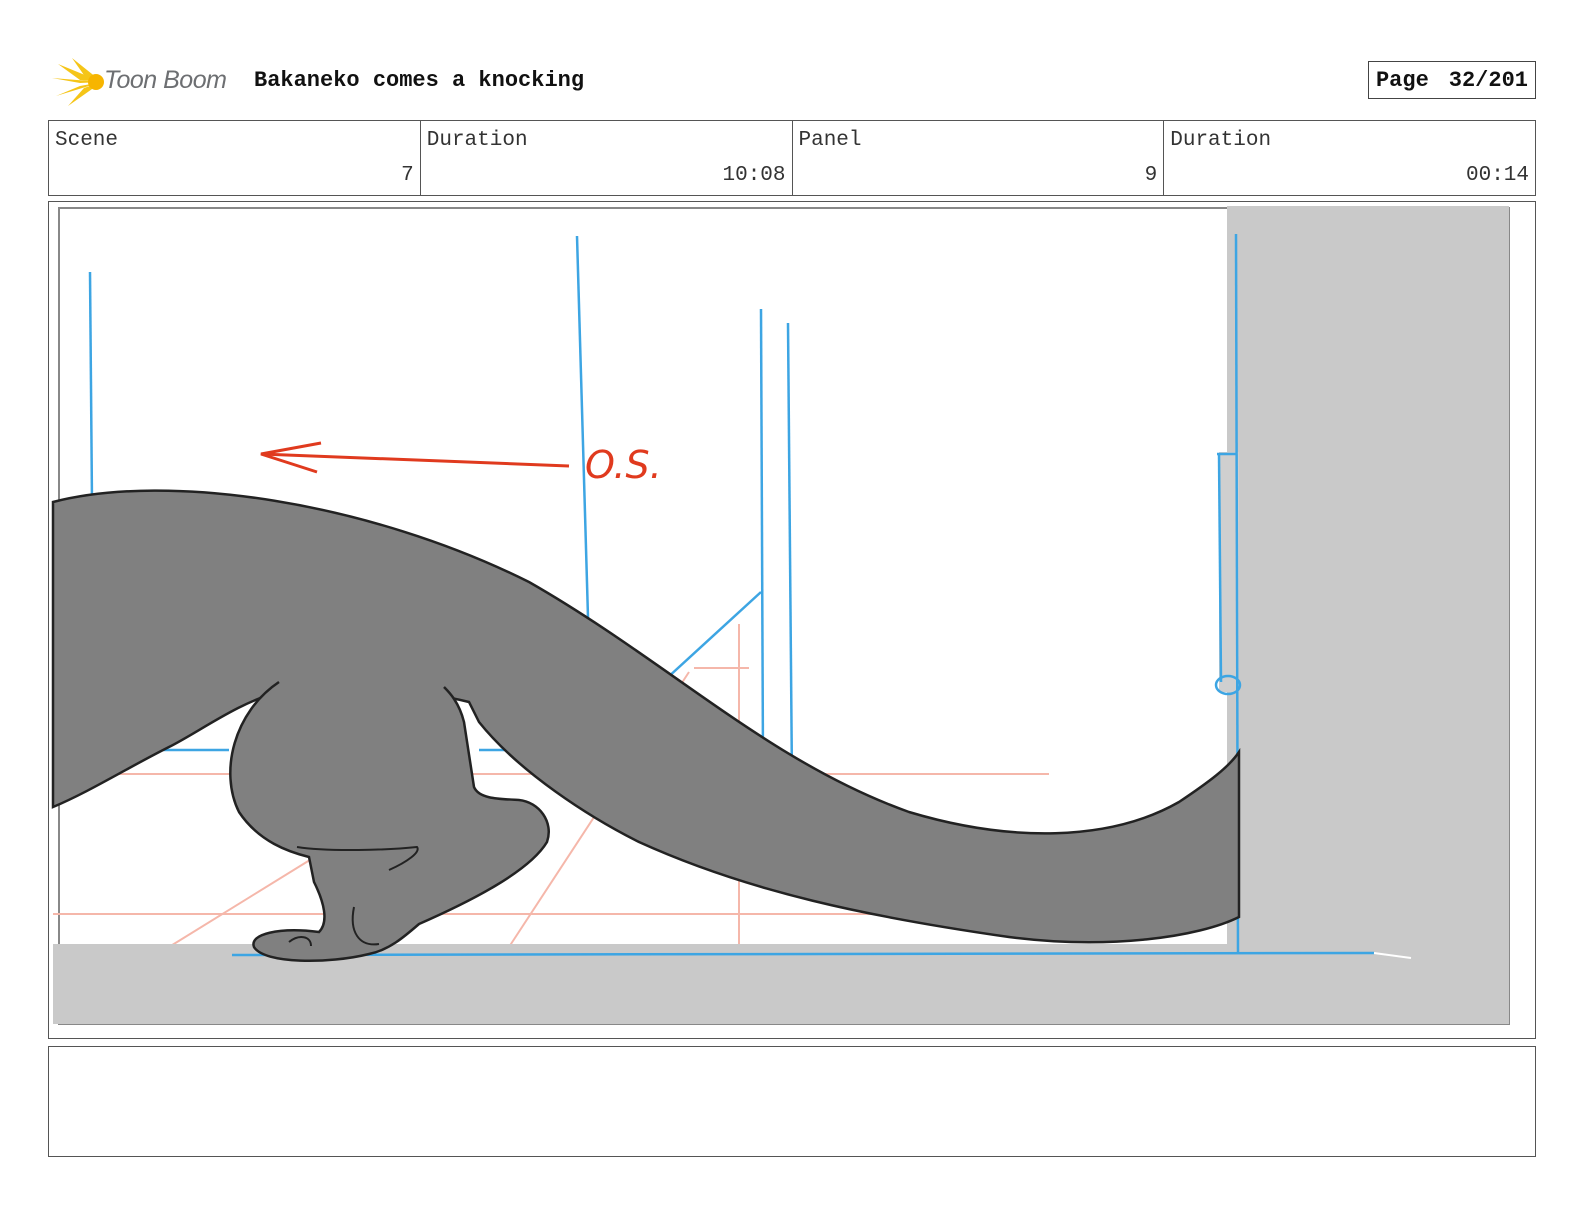  Describe the element at coordinates (1349, 158) in the screenshot. I see `panel-duration-cell: Duration 00:14` at that location.